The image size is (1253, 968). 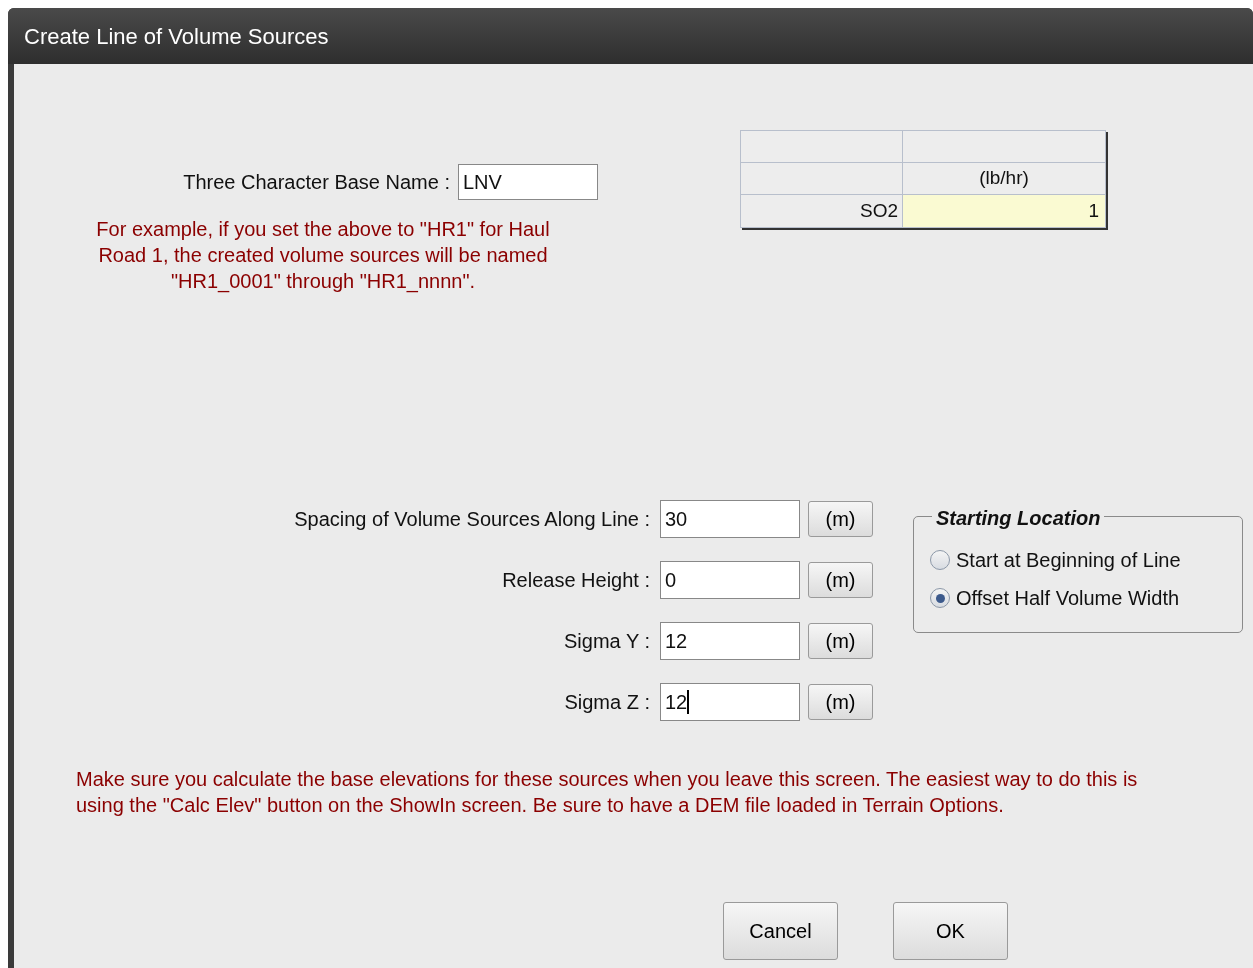 I want to click on dialog-button: Cancel, so click(x=780, y=931).